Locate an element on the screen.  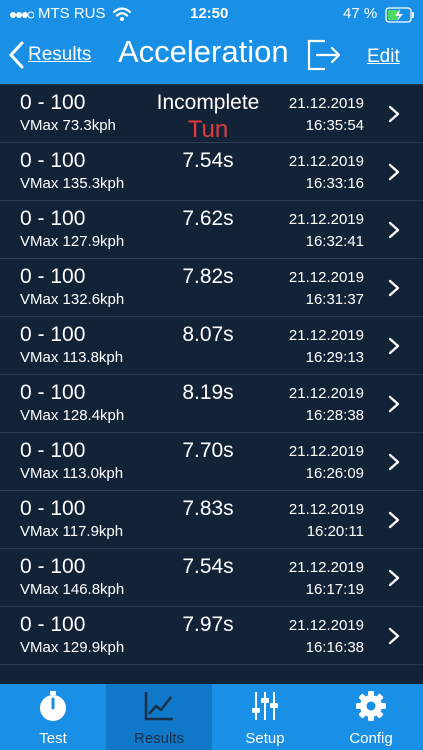
vmax-label: VMax 113.0kph is located at coordinates (72, 473).